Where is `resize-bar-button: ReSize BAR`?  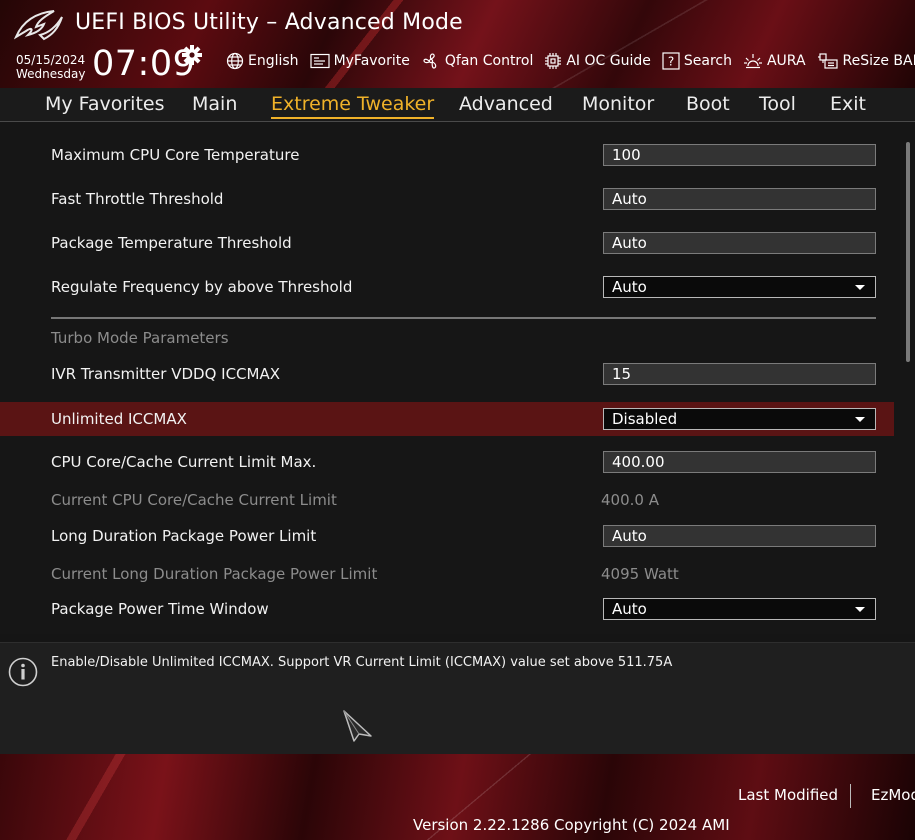
resize-bar-button: ReSize BAR is located at coordinates (866, 61).